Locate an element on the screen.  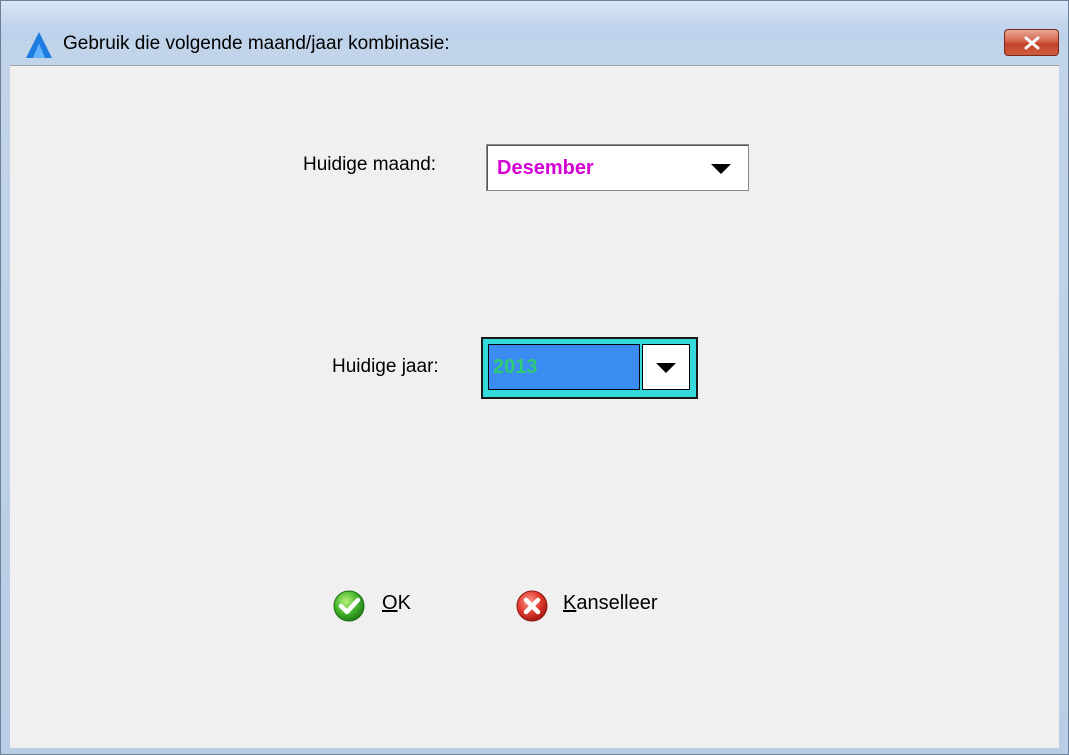
close-icon is located at coordinates (1032, 43).